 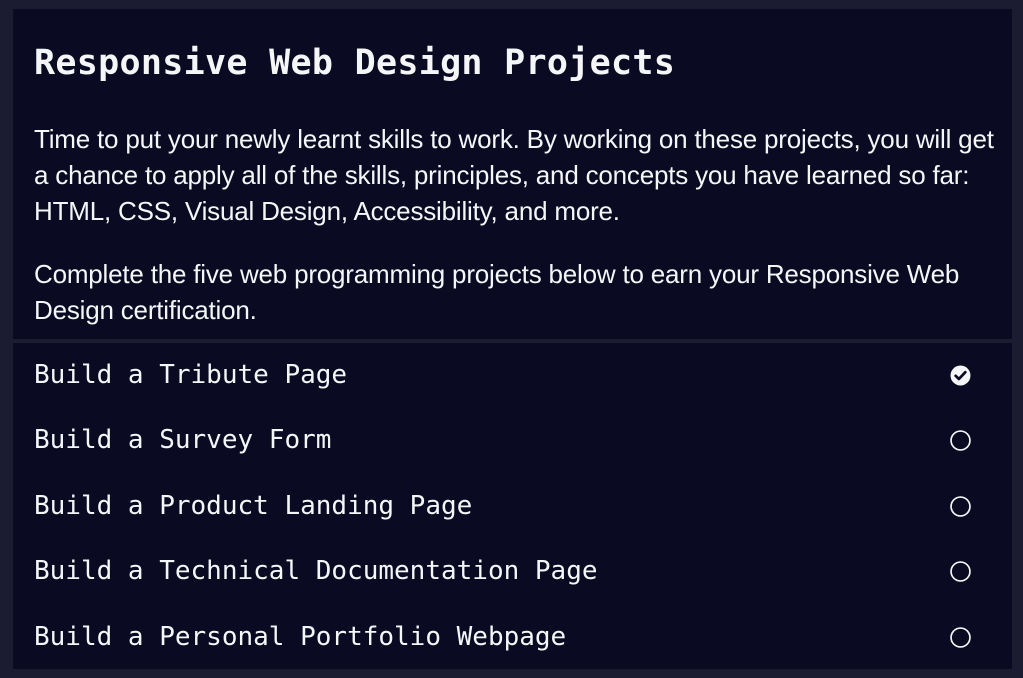 What do you see at coordinates (190, 375) in the screenshot?
I see `project-link: Build a Tribute Page` at bounding box center [190, 375].